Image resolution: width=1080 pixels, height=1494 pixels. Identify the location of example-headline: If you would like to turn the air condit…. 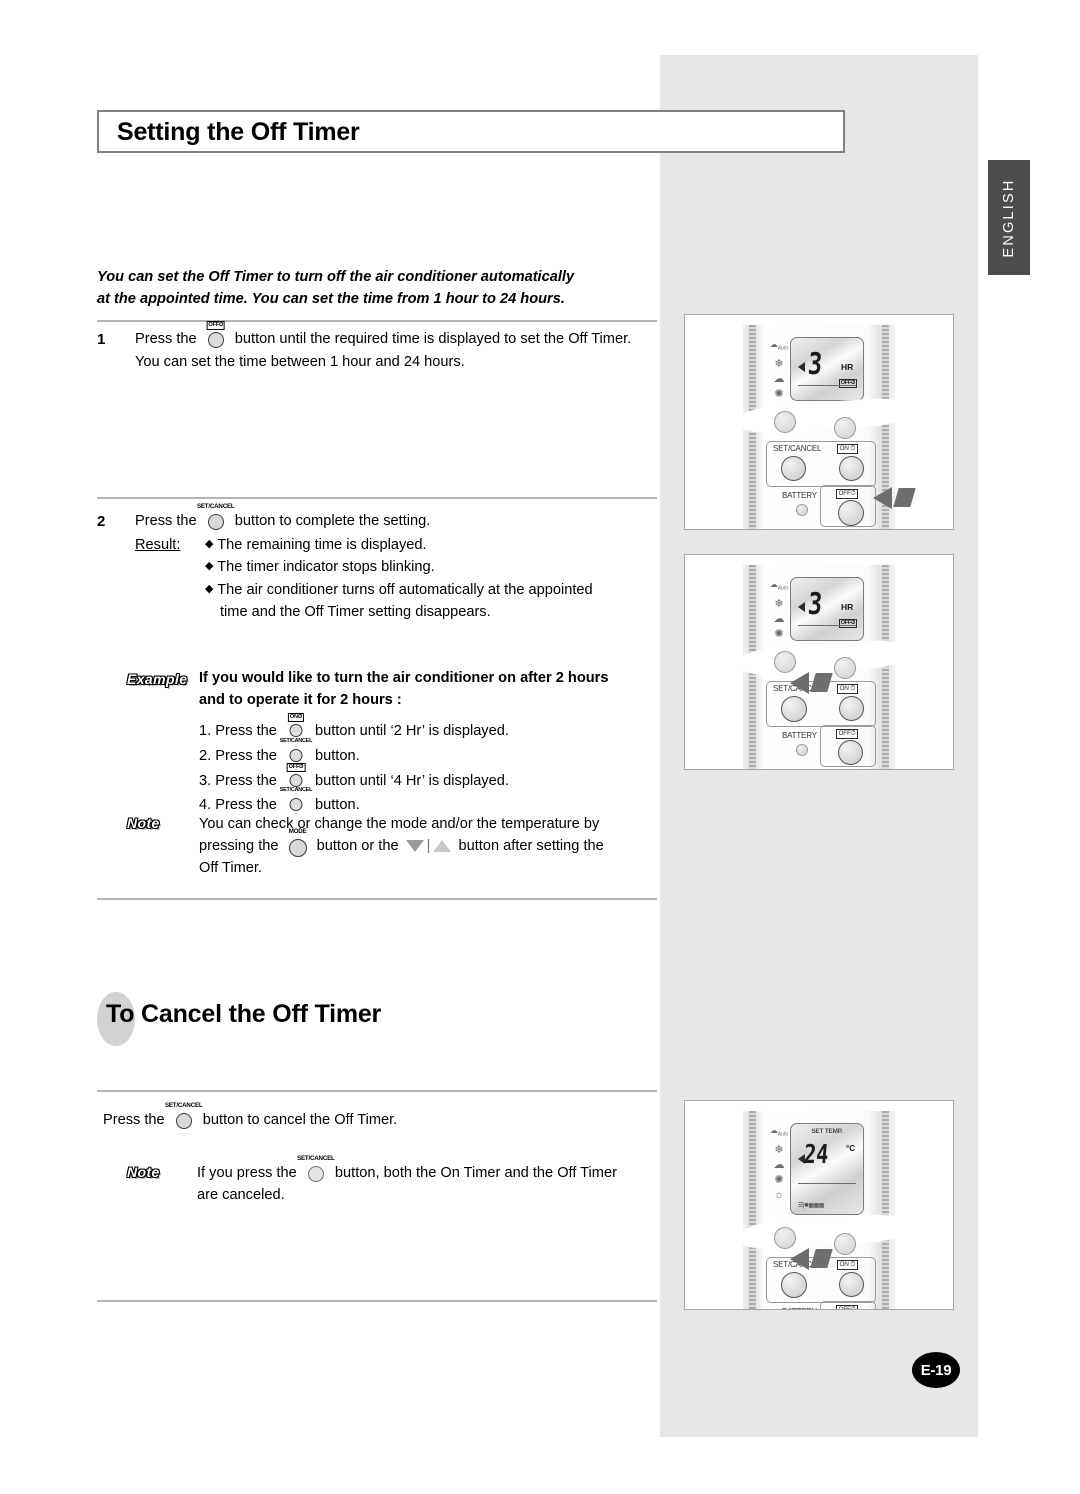
(428, 690).